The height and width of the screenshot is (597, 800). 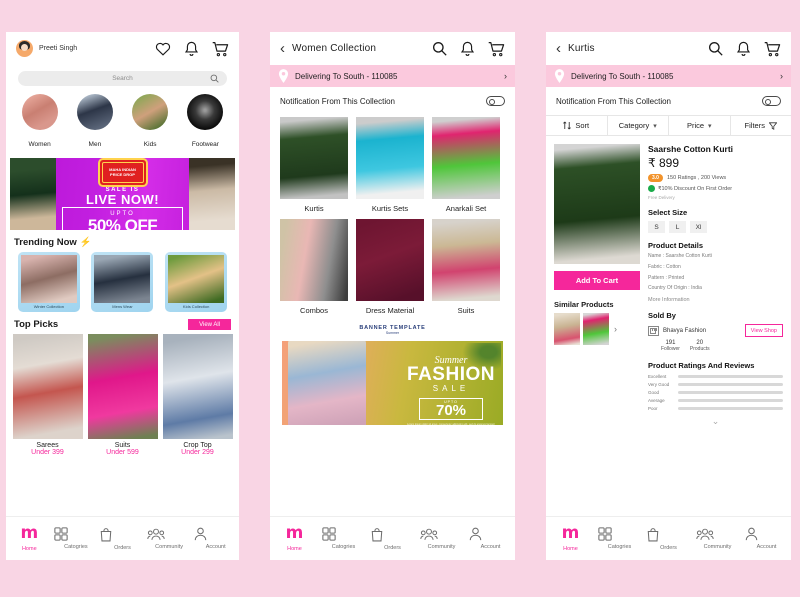 I want to click on category-item-footwear: Footwear, so click(x=205, y=122).